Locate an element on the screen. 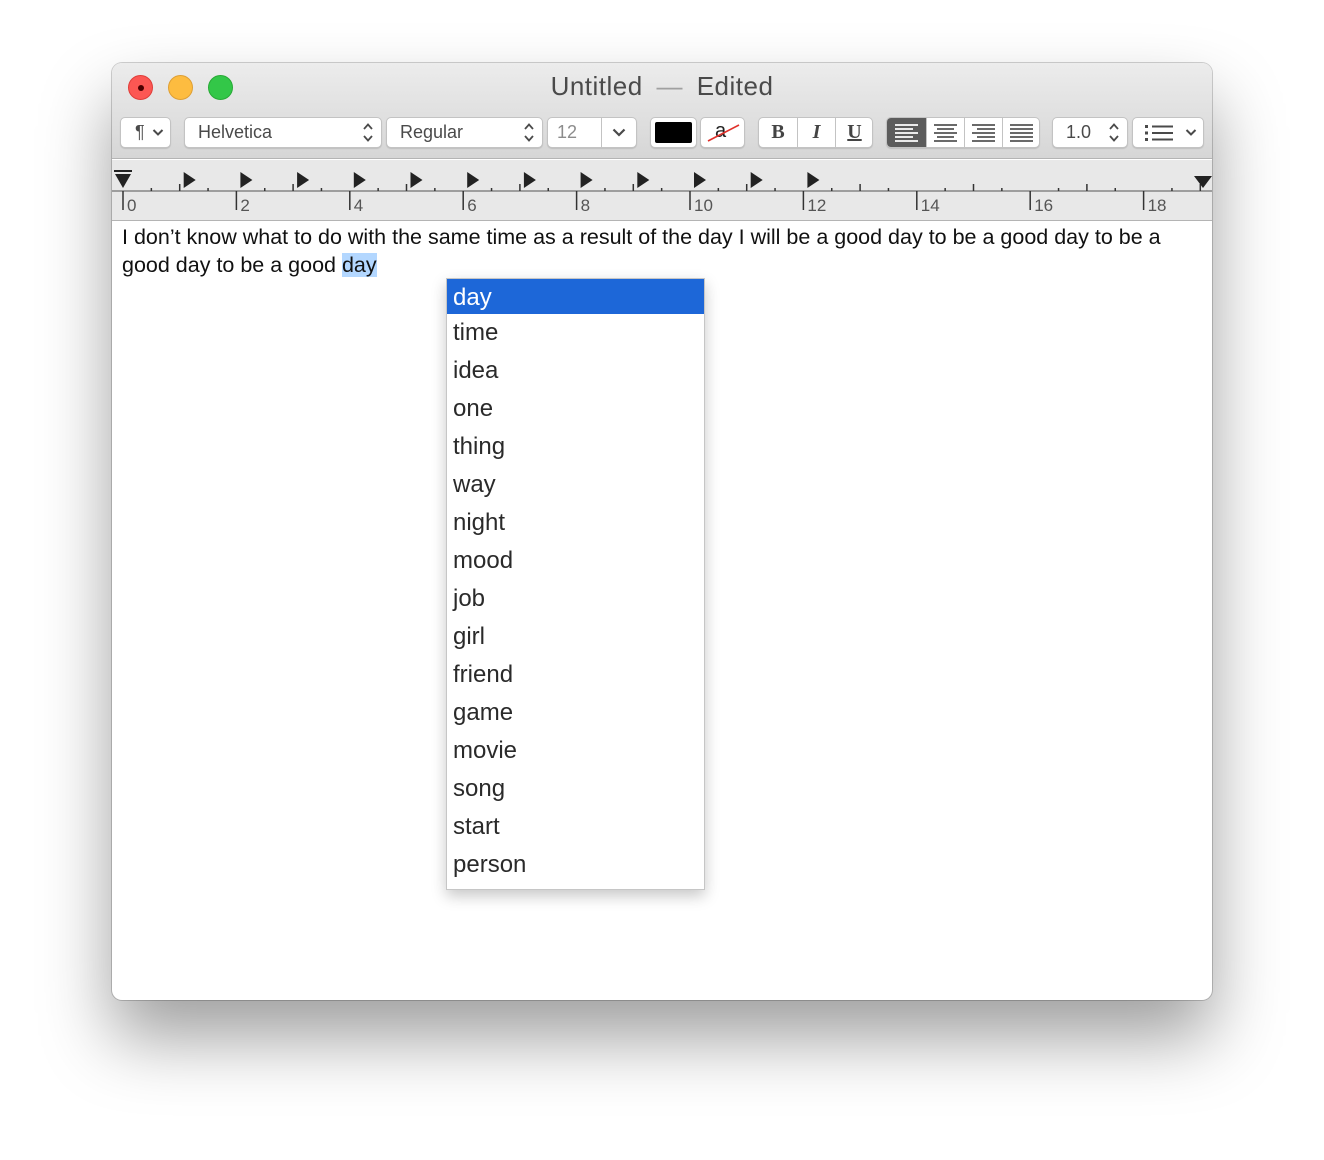 The image size is (1324, 1160). list-bullets-popup is located at coordinates (1168, 132).